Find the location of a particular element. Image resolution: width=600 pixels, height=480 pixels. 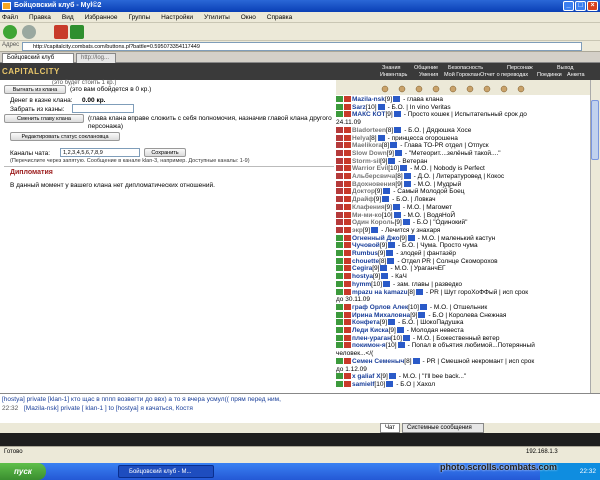

minimize-button: _ is located at coordinates (568, 6).